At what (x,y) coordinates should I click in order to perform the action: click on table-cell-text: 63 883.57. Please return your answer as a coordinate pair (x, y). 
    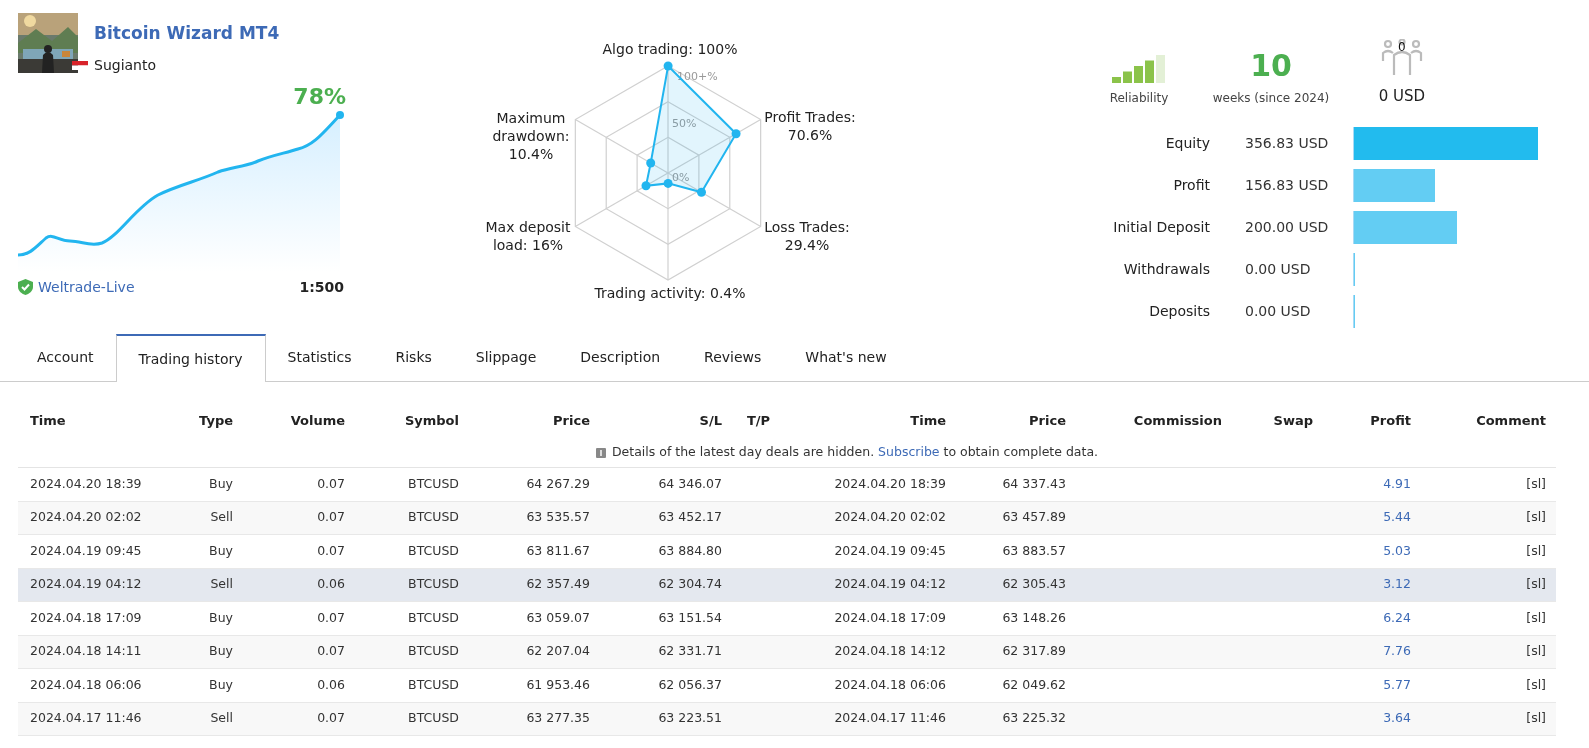
    Looking at the image, I should click on (1033, 550).